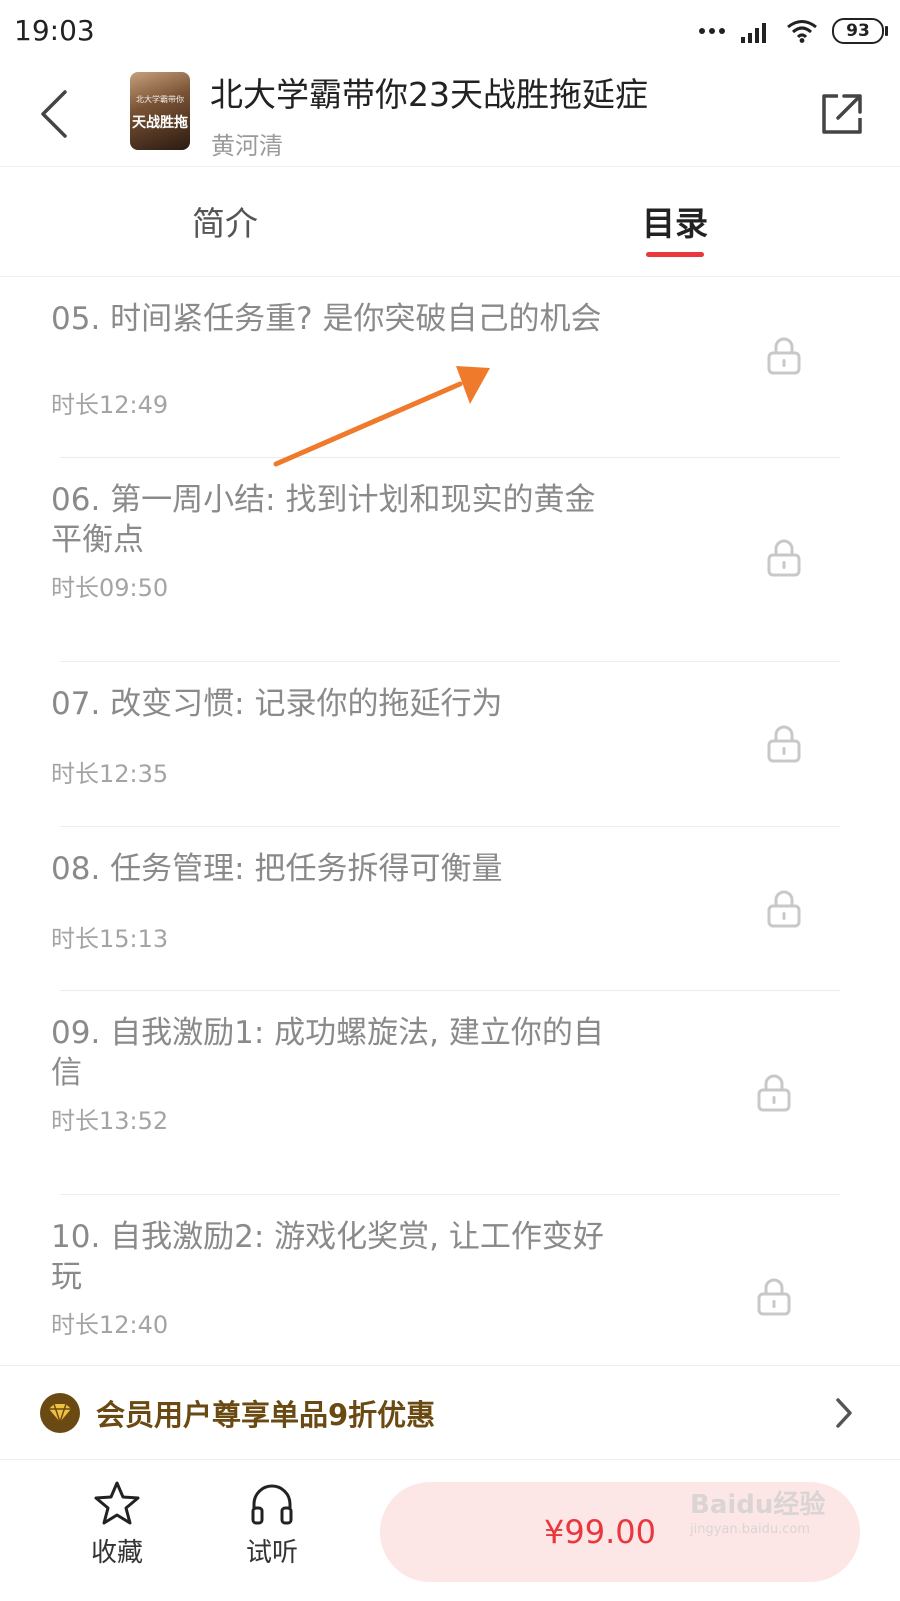  Describe the element at coordinates (450, 908) in the screenshot. I see `list-item: 08. 任务管理: 把任务拆得可衡量 时长15:13` at that location.